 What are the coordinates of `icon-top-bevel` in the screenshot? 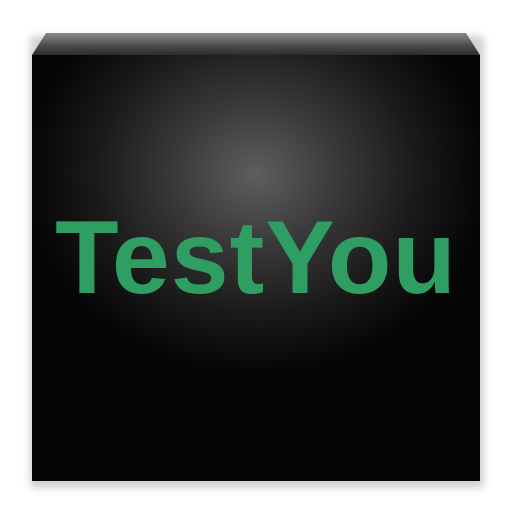 It's located at (256, 44).